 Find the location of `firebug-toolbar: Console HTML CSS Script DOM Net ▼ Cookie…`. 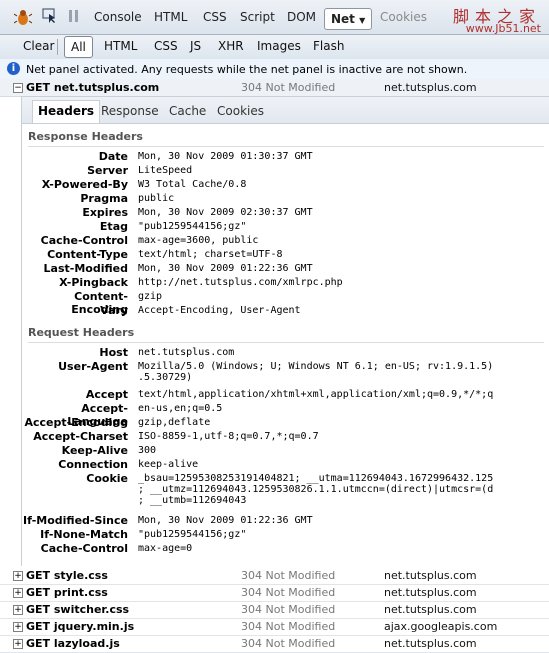

firebug-toolbar: Console HTML CSS Script DOM Net ▼ Cookie… is located at coordinates (274, 17).